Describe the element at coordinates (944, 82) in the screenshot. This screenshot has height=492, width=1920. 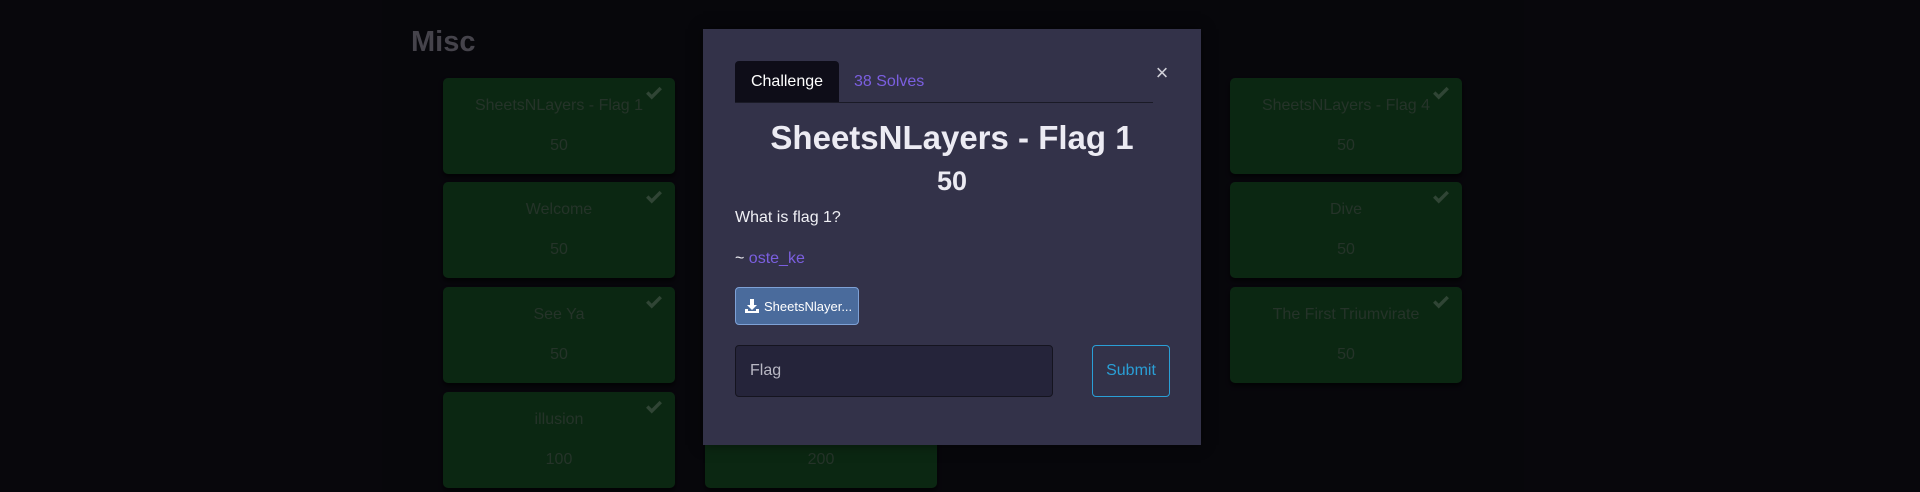
I see `modal-tabs: Challenge 38 Solves` at that location.